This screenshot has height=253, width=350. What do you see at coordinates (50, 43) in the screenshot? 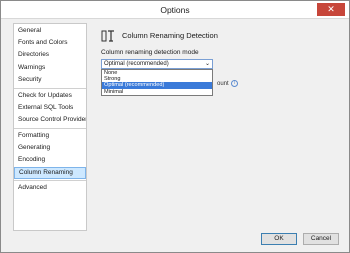
I see `sidebar-item-fonts-and-colors: Fonts and Colors` at bounding box center [50, 43].